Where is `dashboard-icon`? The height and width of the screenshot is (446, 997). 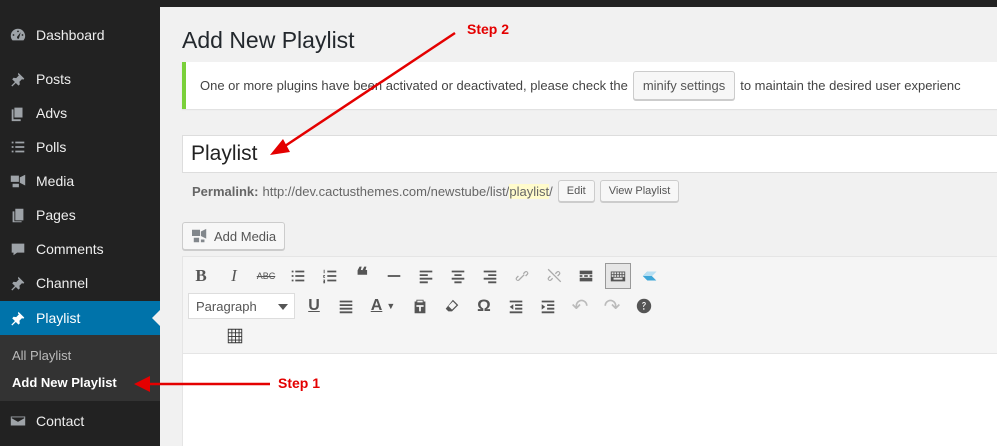
dashboard-icon is located at coordinates (18, 35).